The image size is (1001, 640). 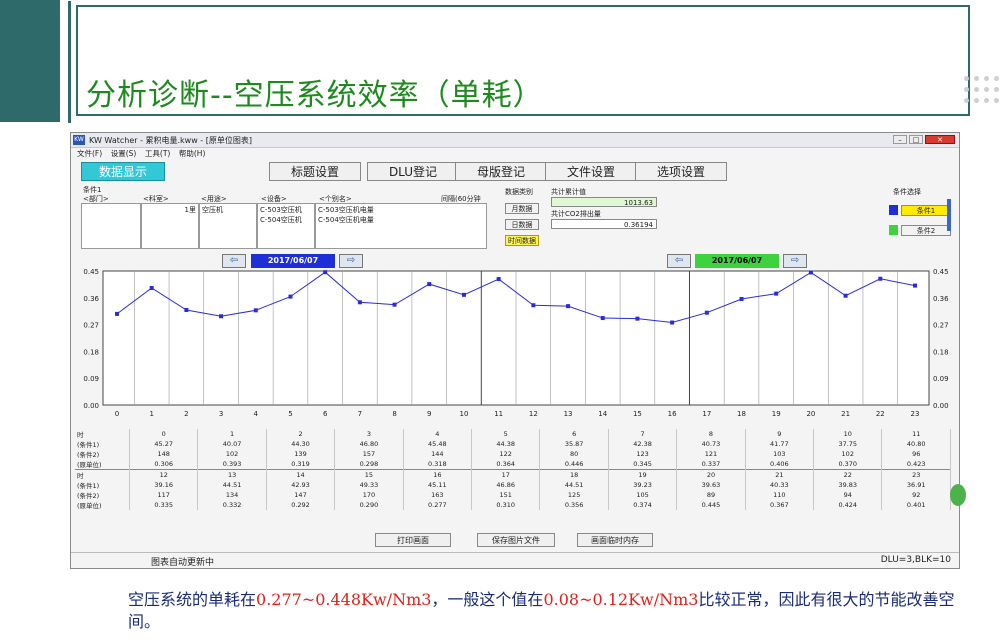 I want to click on master-register-button: 母版登记, so click(x=501, y=171).